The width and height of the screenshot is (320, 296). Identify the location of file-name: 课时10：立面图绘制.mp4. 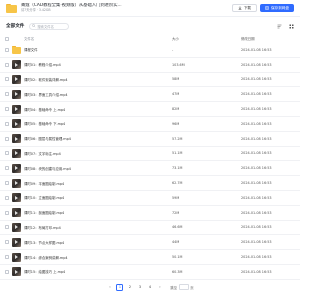
(98, 197).